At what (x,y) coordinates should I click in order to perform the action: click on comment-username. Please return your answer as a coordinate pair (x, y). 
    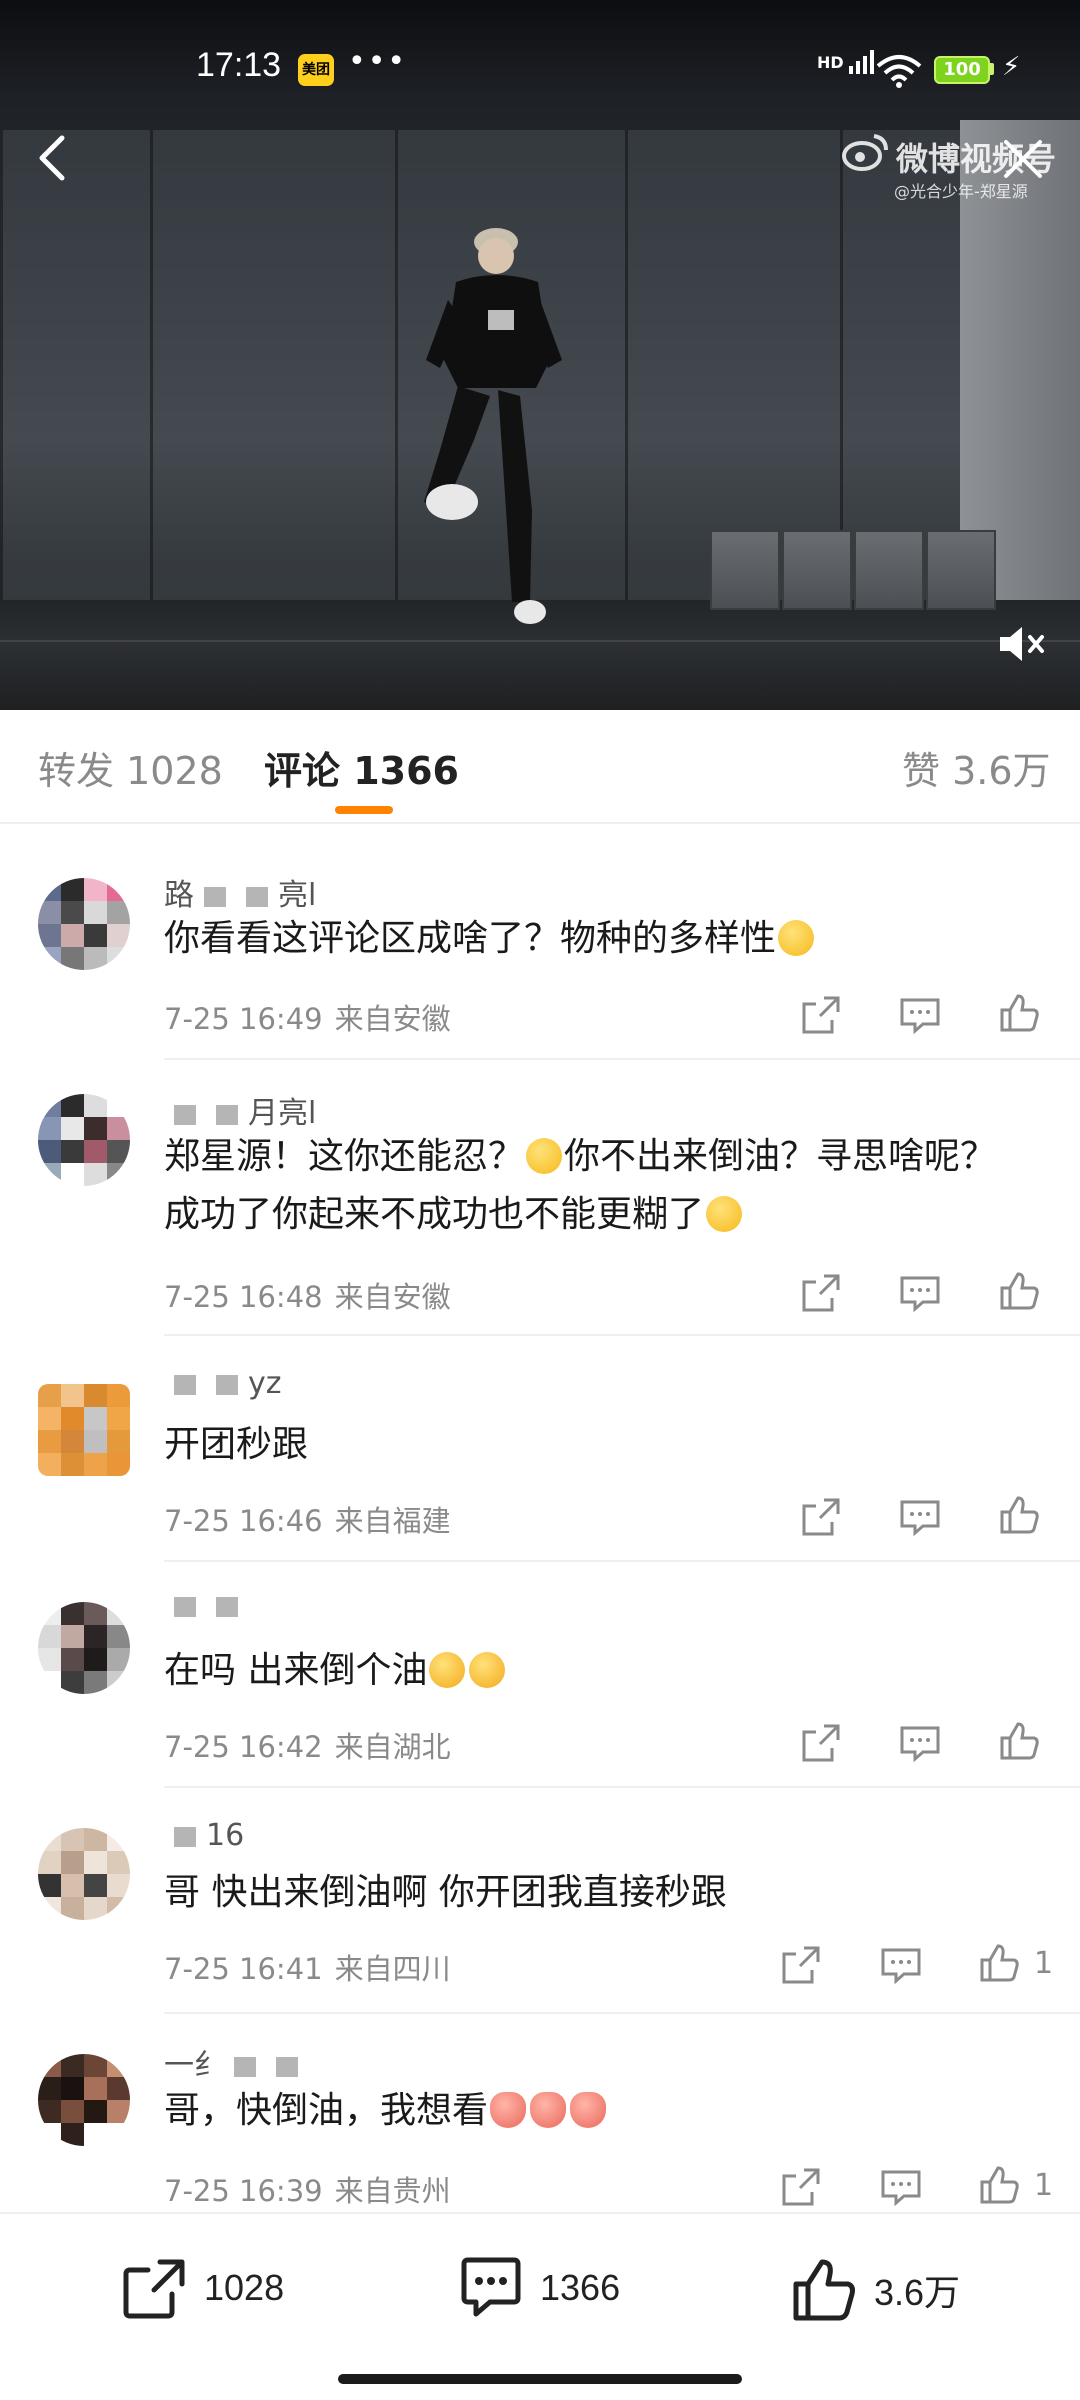
    Looking at the image, I should click on (206, 1605).